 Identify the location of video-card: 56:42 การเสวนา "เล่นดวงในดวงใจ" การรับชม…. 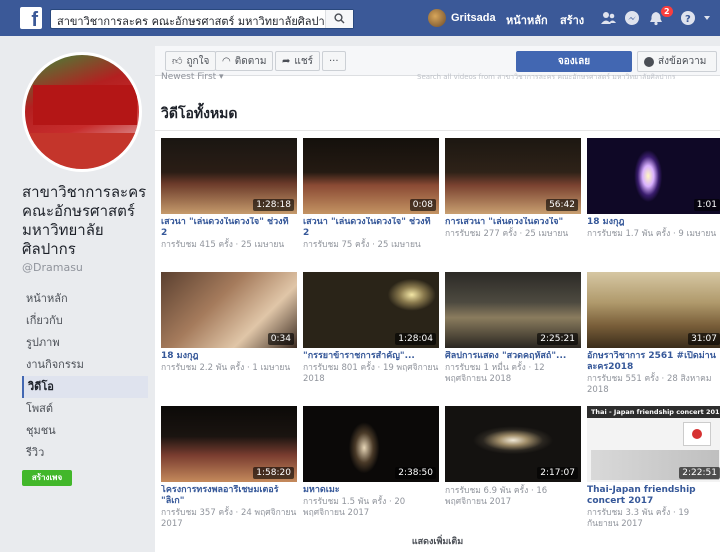
(513, 189).